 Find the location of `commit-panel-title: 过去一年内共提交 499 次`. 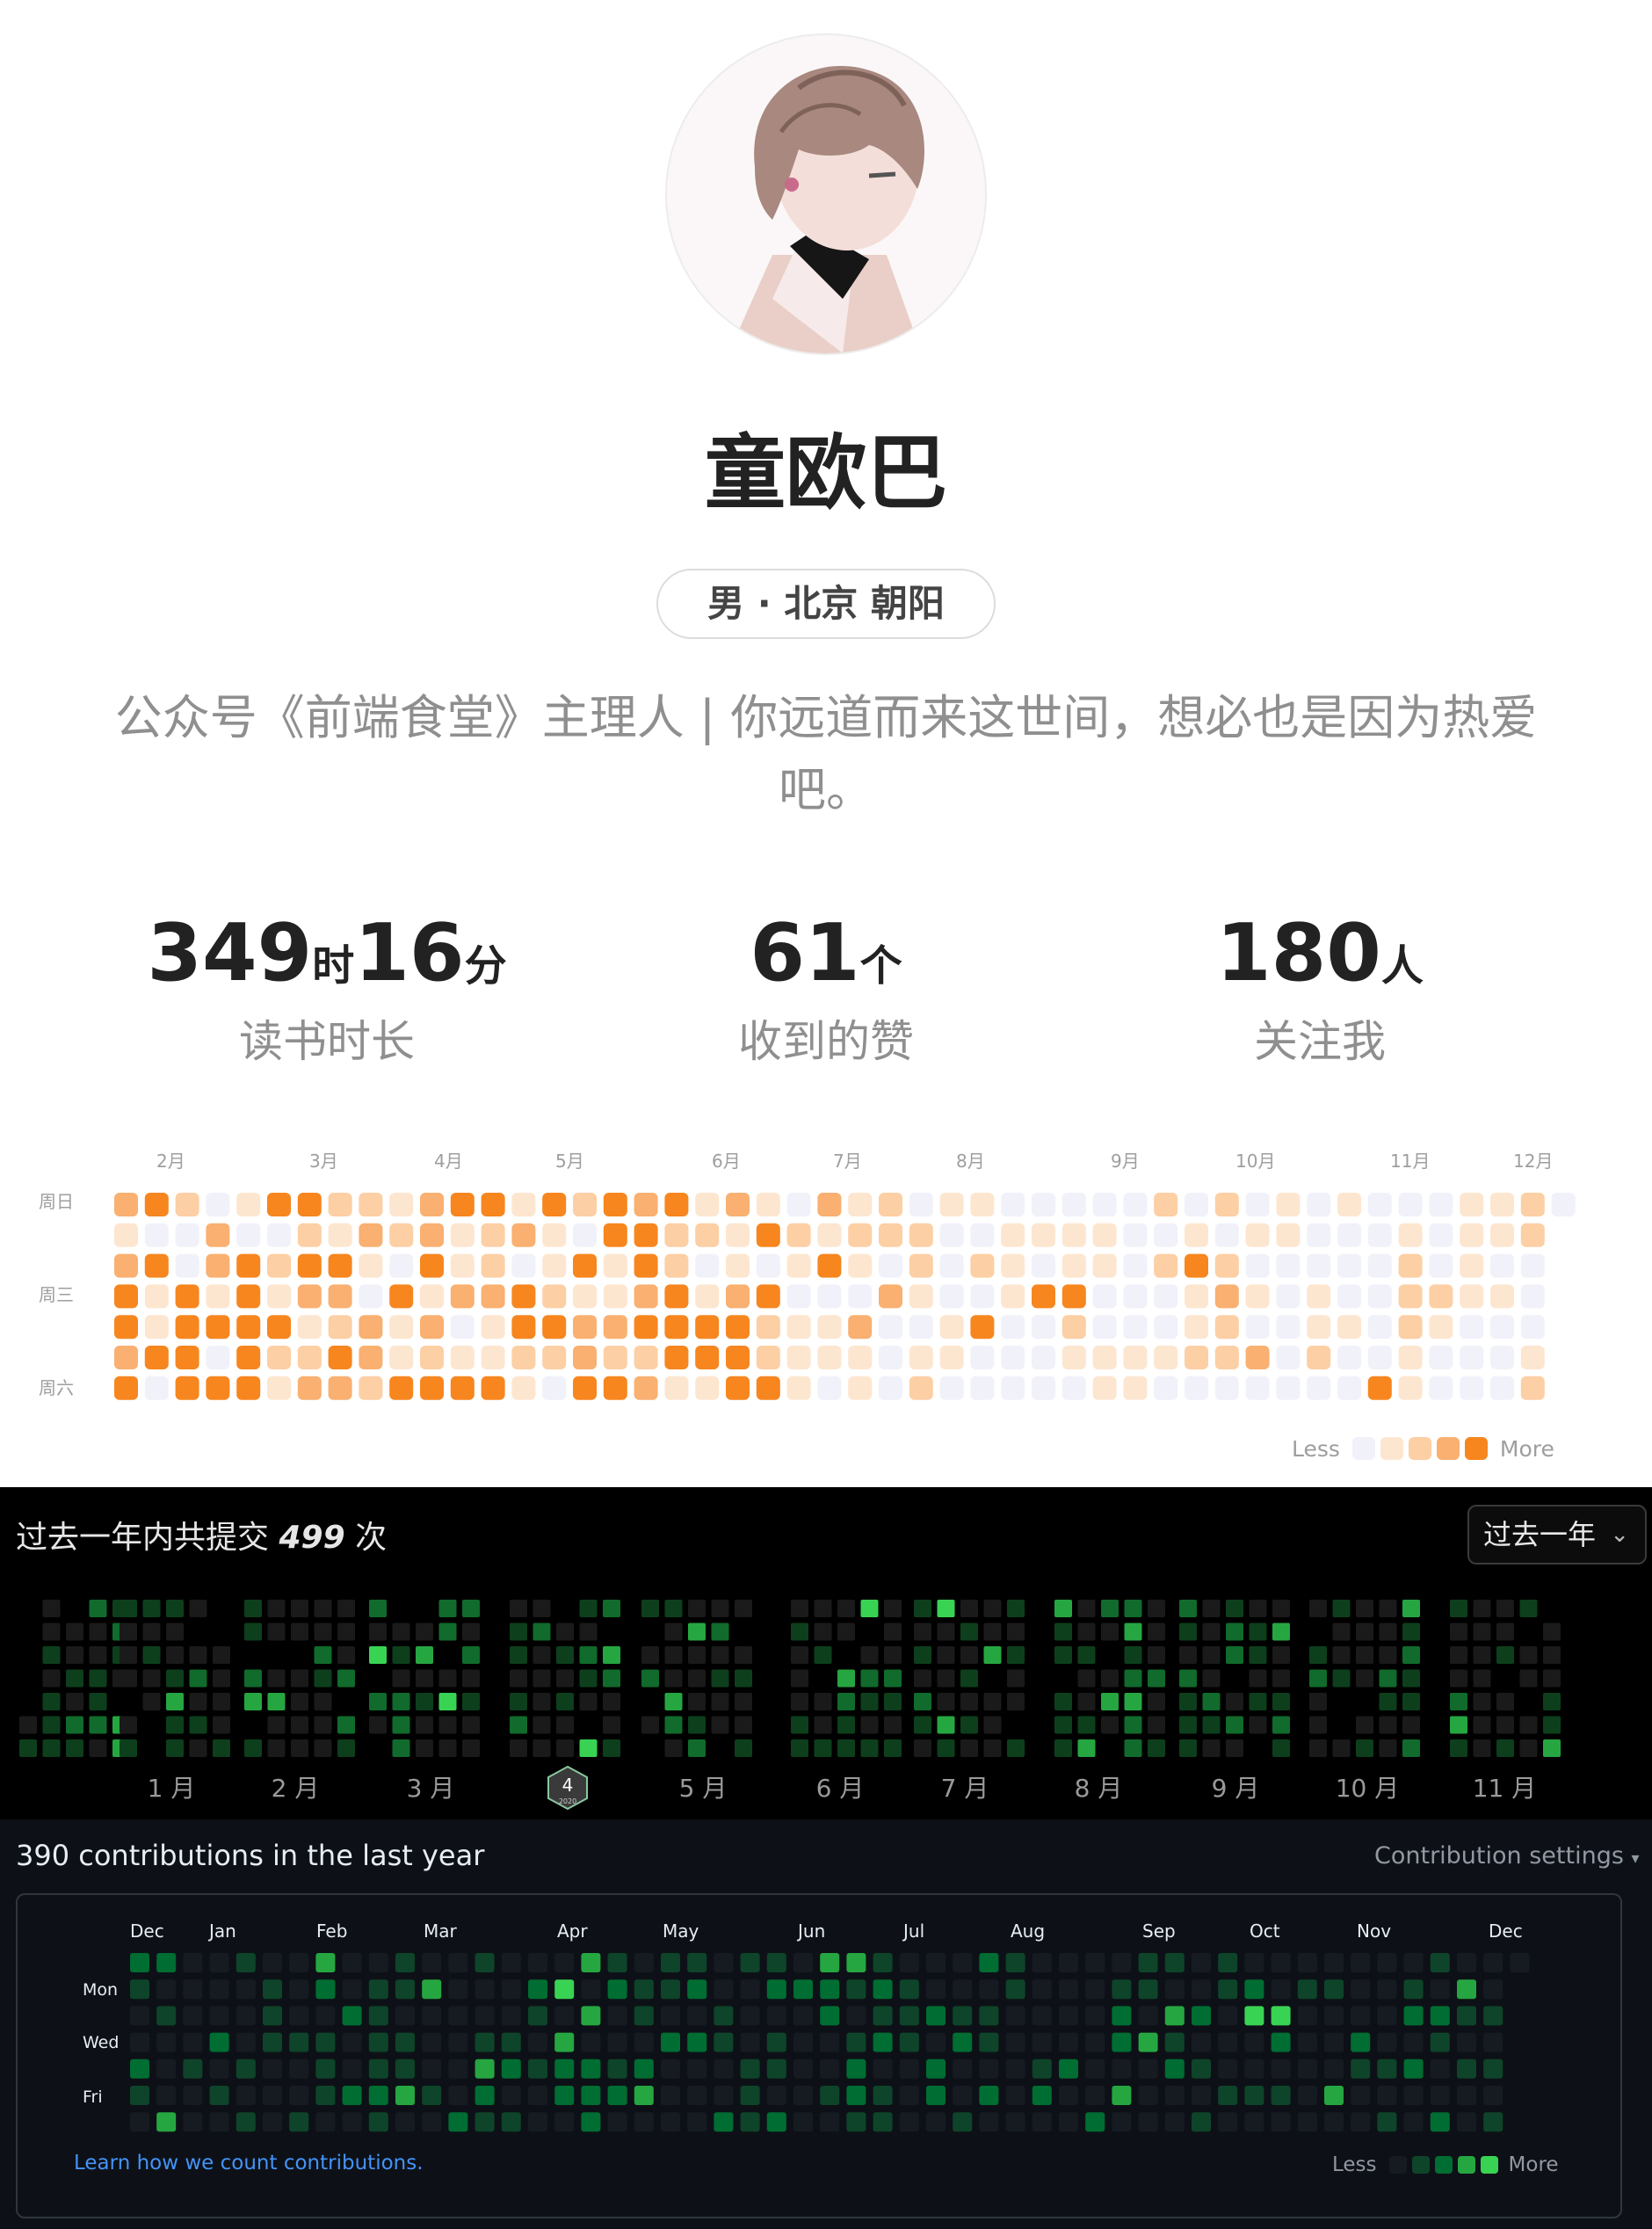

commit-panel-title: 过去一年内共提交 499 次 is located at coordinates (202, 1538).